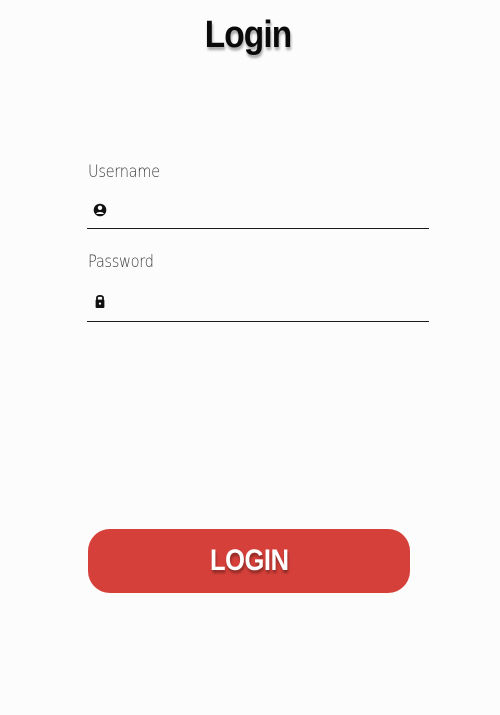 The height and width of the screenshot is (715, 500). What do you see at coordinates (121, 262) in the screenshot?
I see `password-label: Password` at bounding box center [121, 262].